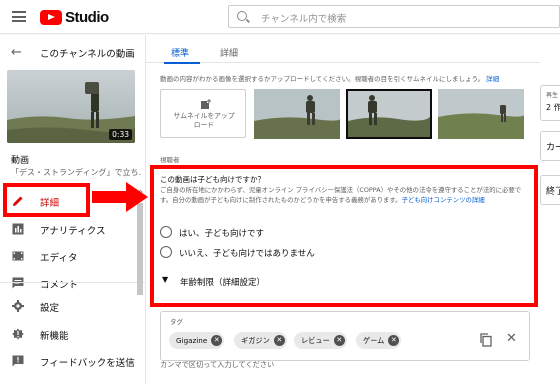 The width and height of the screenshot is (560, 384). Describe the element at coordinates (70, 306) in the screenshot. I see `sidebar-item-settings: 設定` at that location.